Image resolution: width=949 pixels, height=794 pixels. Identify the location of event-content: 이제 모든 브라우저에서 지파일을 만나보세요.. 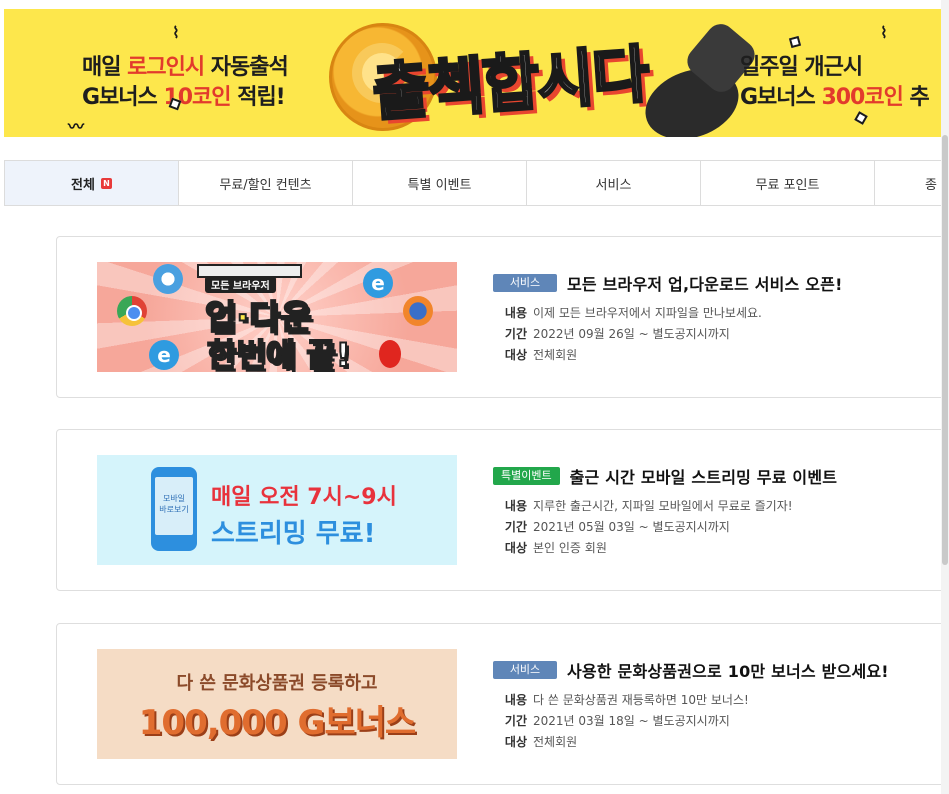
(647, 313).